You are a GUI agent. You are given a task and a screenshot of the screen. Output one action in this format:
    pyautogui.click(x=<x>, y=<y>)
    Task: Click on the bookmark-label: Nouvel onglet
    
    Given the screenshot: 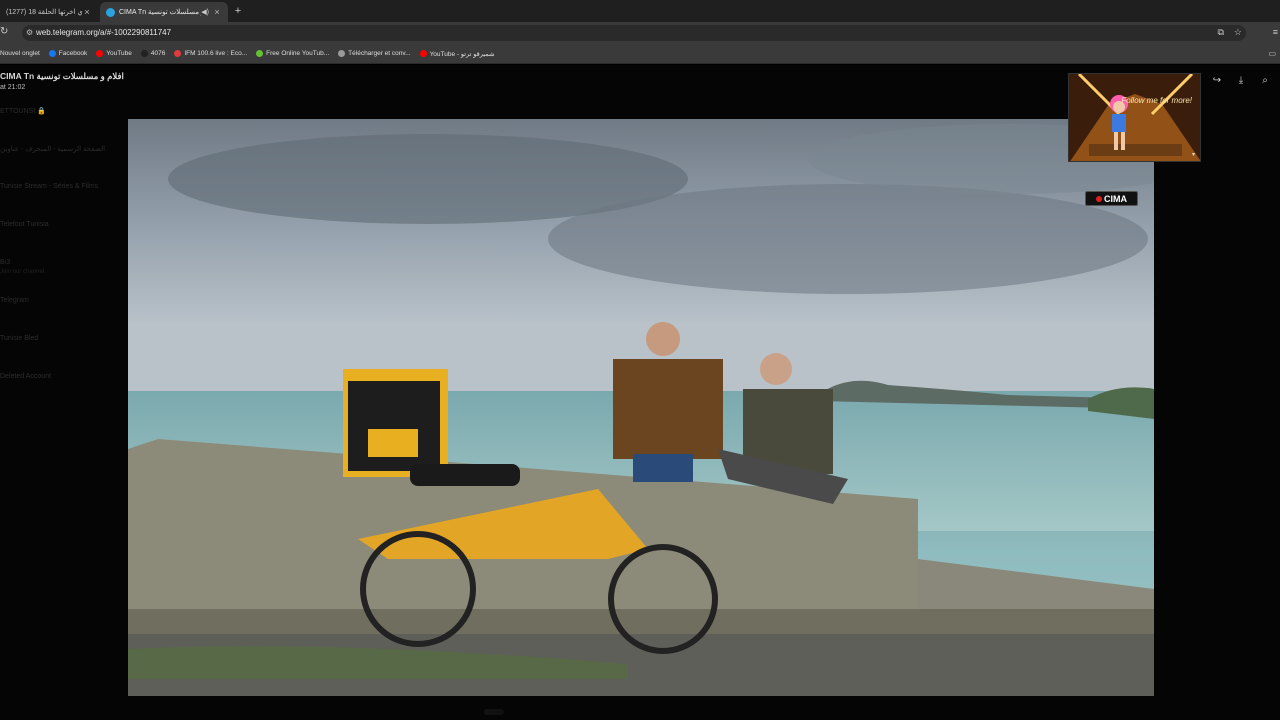 What is the action you would take?
    pyautogui.click(x=20, y=53)
    